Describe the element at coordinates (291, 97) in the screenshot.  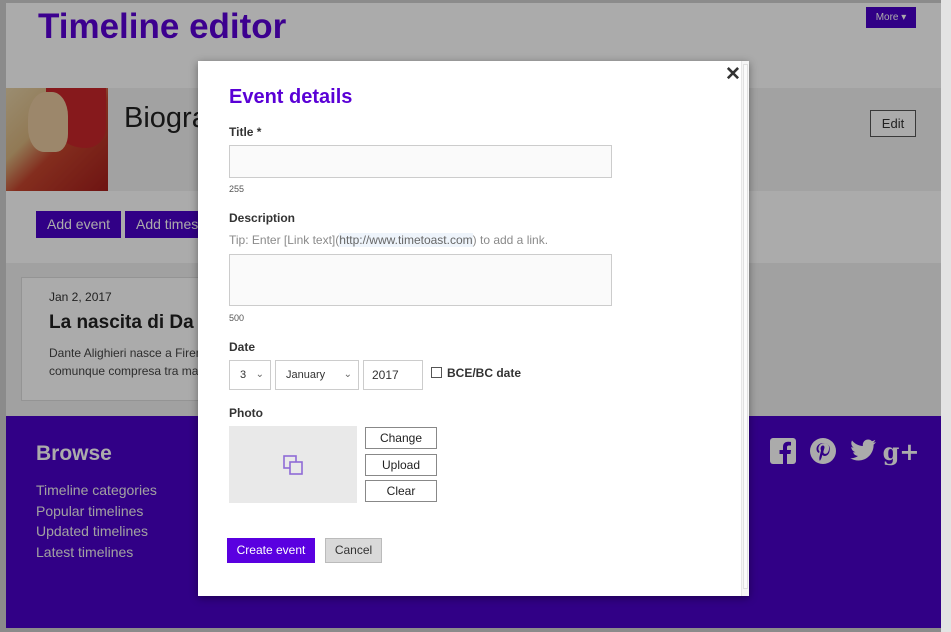
I see `dialog-title: Event details` at that location.